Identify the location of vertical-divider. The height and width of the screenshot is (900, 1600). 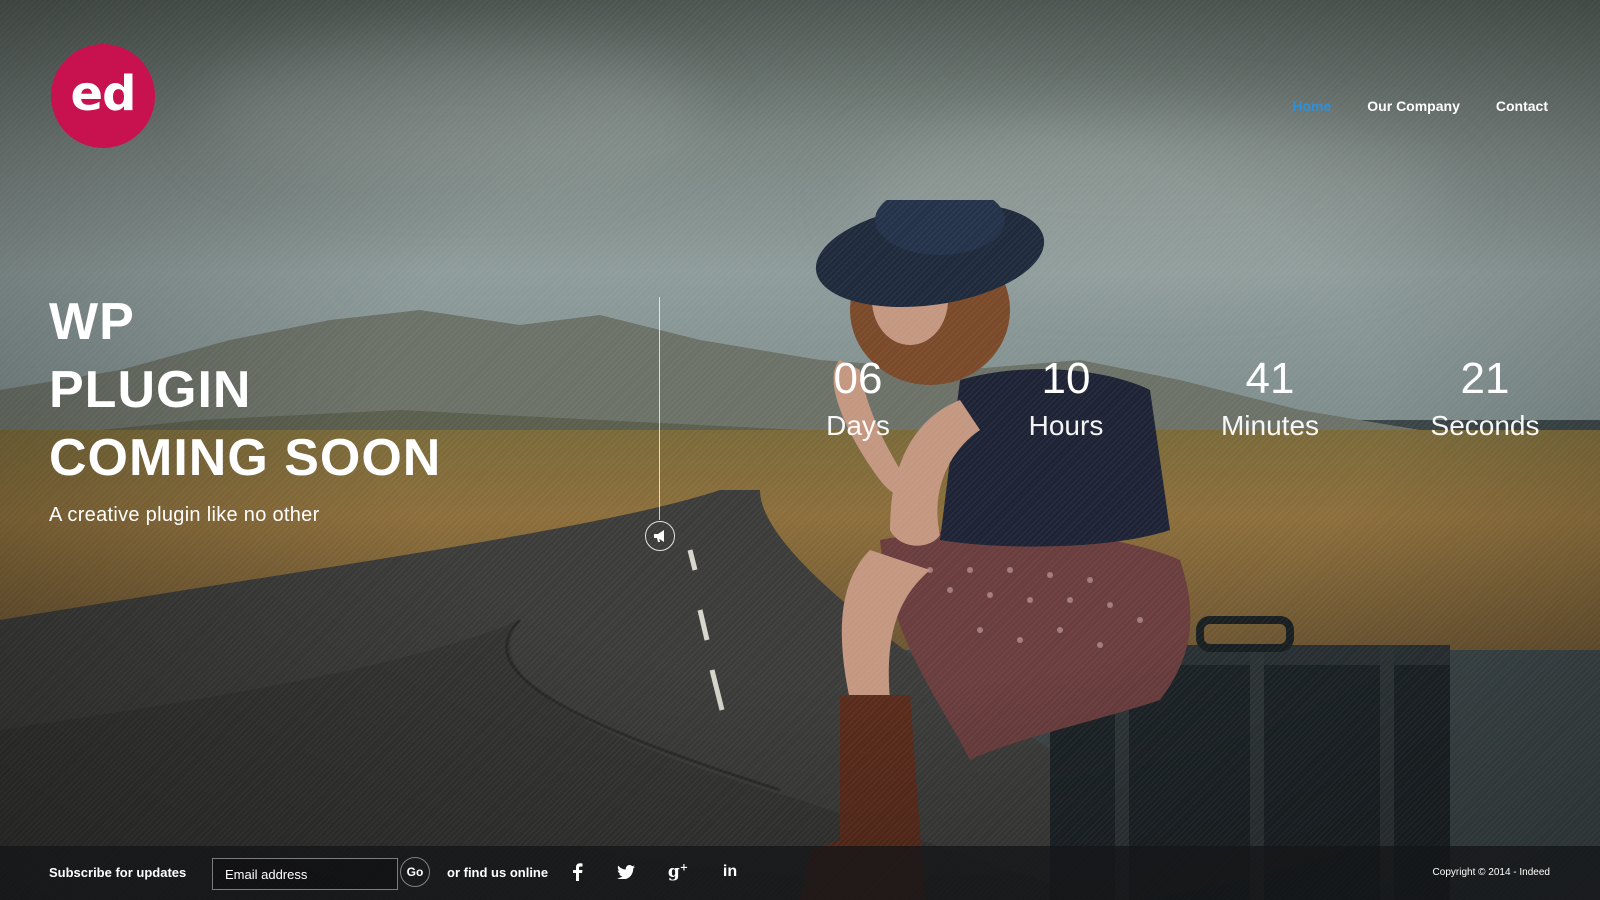
(659, 408).